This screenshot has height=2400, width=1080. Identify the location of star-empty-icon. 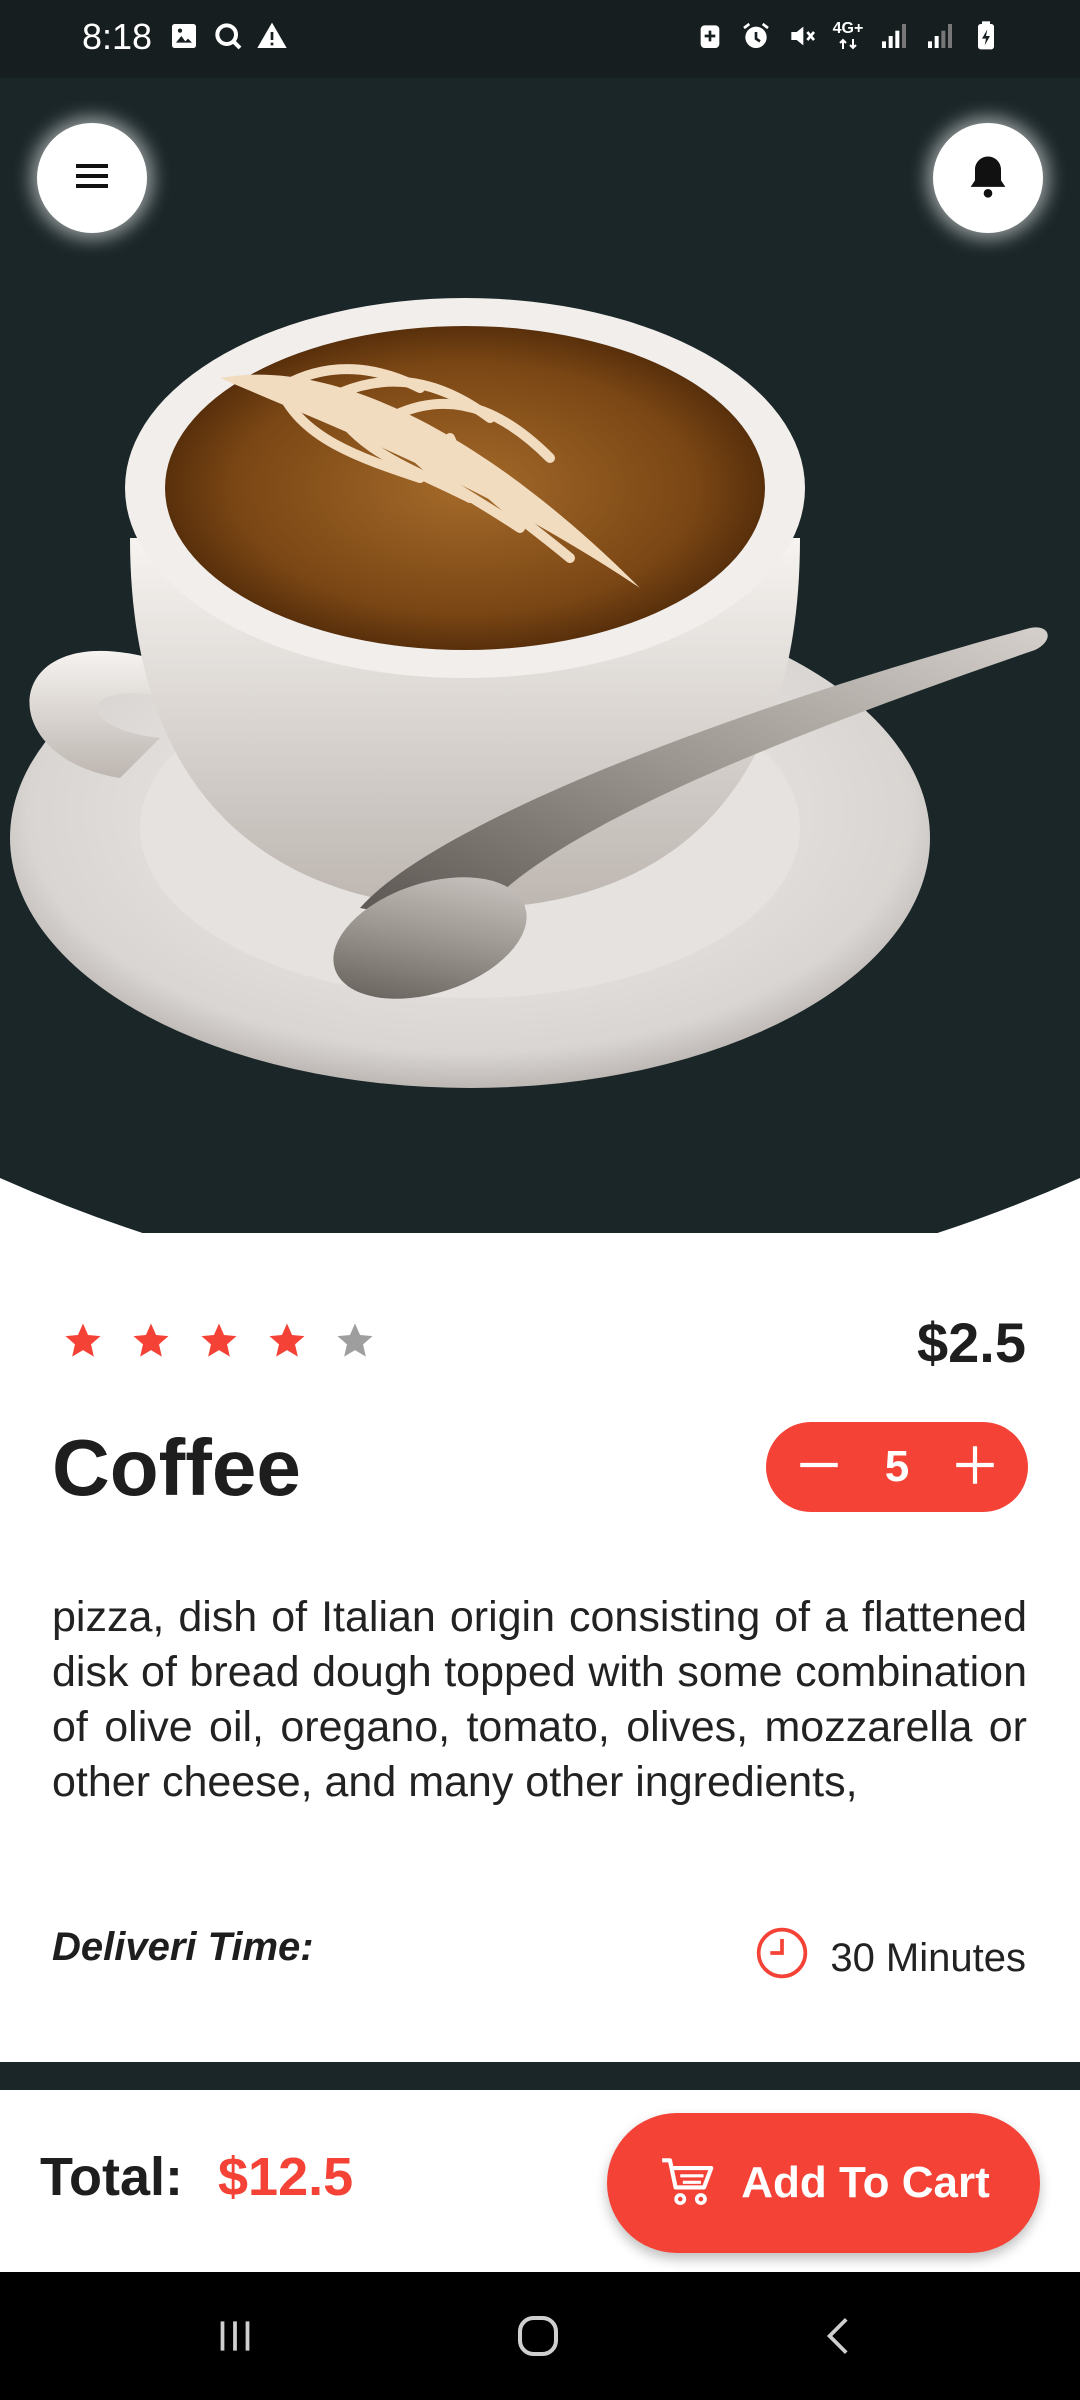
(355, 1340).